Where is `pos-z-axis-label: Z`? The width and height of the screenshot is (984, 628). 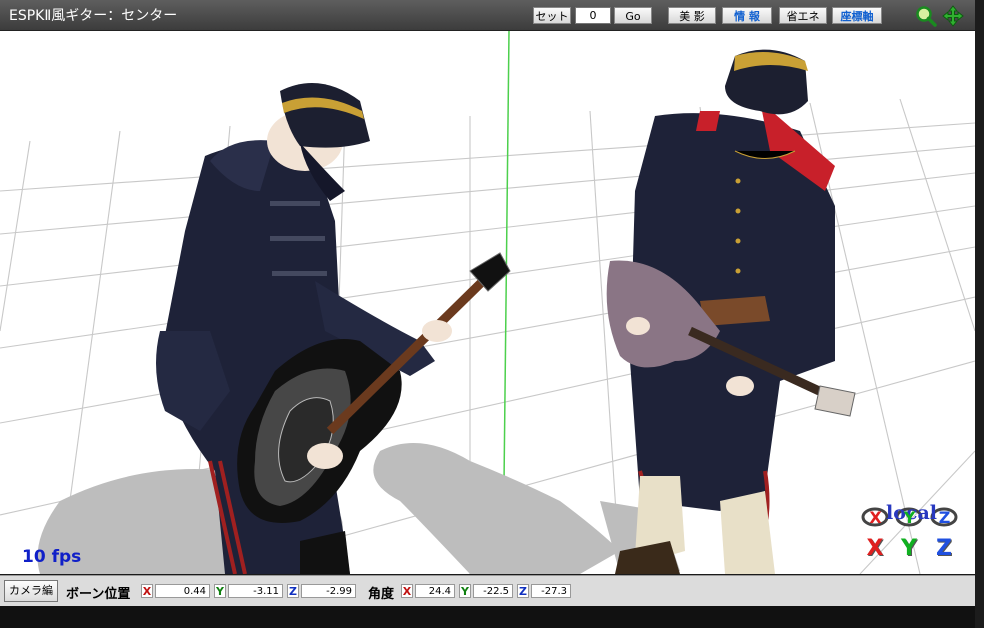
pos-z-axis-label: Z is located at coordinates (293, 591).